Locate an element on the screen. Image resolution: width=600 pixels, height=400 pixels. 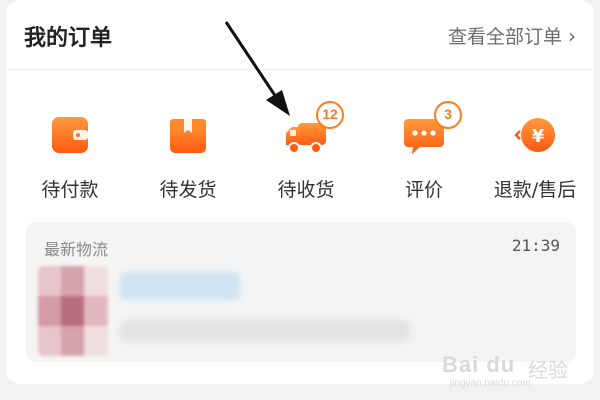
status-refund-aftersales: ¥ 退款/售后 is located at coordinates (535, 155).